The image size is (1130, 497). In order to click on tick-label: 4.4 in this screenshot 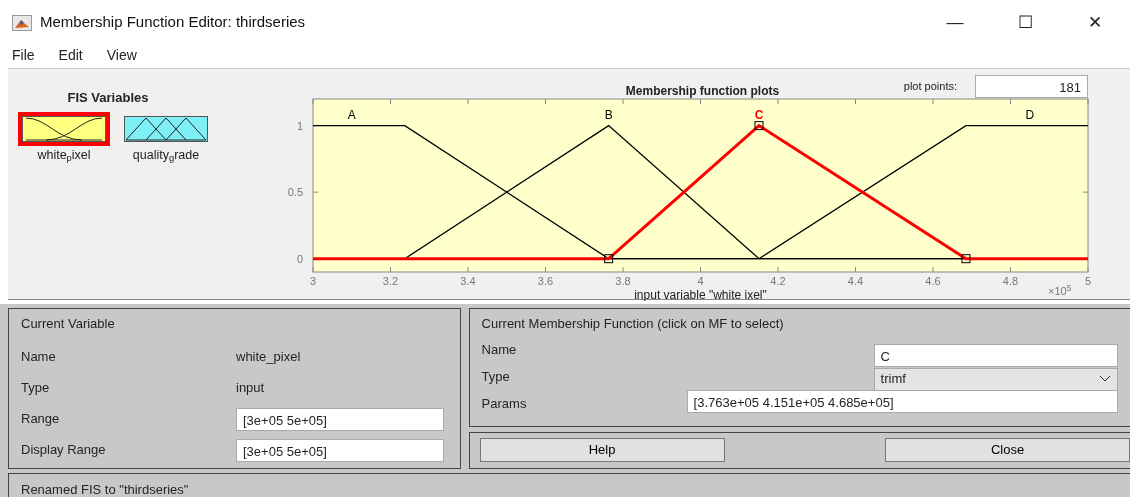, I will do `click(855, 281)`.